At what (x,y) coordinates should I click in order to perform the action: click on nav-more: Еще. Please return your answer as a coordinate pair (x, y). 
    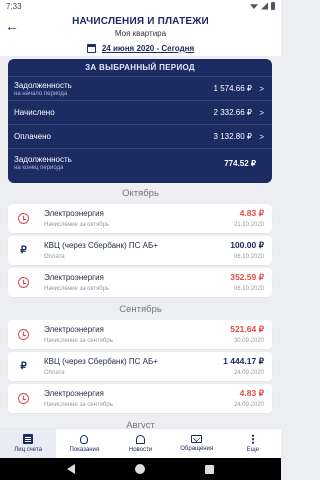
    Looking at the image, I should click on (253, 443).